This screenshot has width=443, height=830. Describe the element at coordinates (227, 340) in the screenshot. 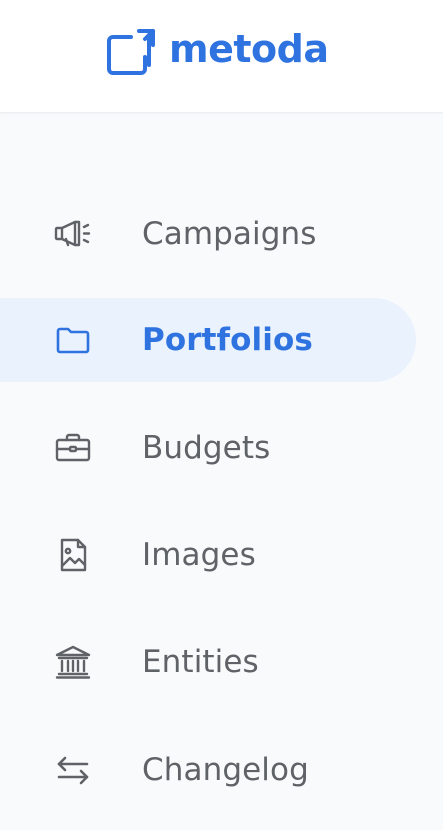

I see `sidebar-item-label: Portfolios` at that location.